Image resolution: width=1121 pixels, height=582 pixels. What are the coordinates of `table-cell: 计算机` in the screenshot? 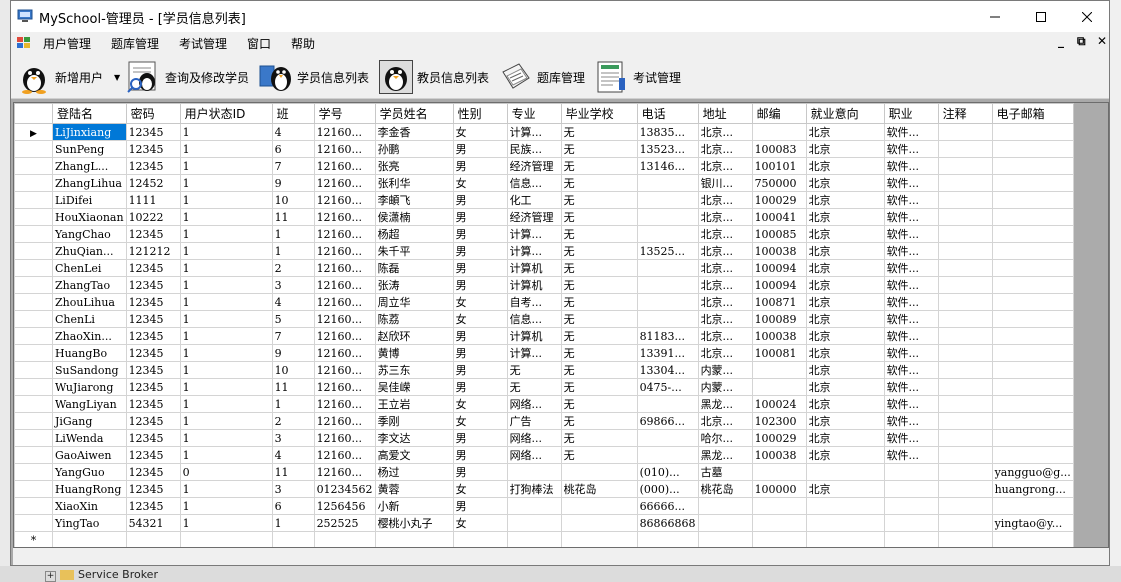 It's located at (534, 336).